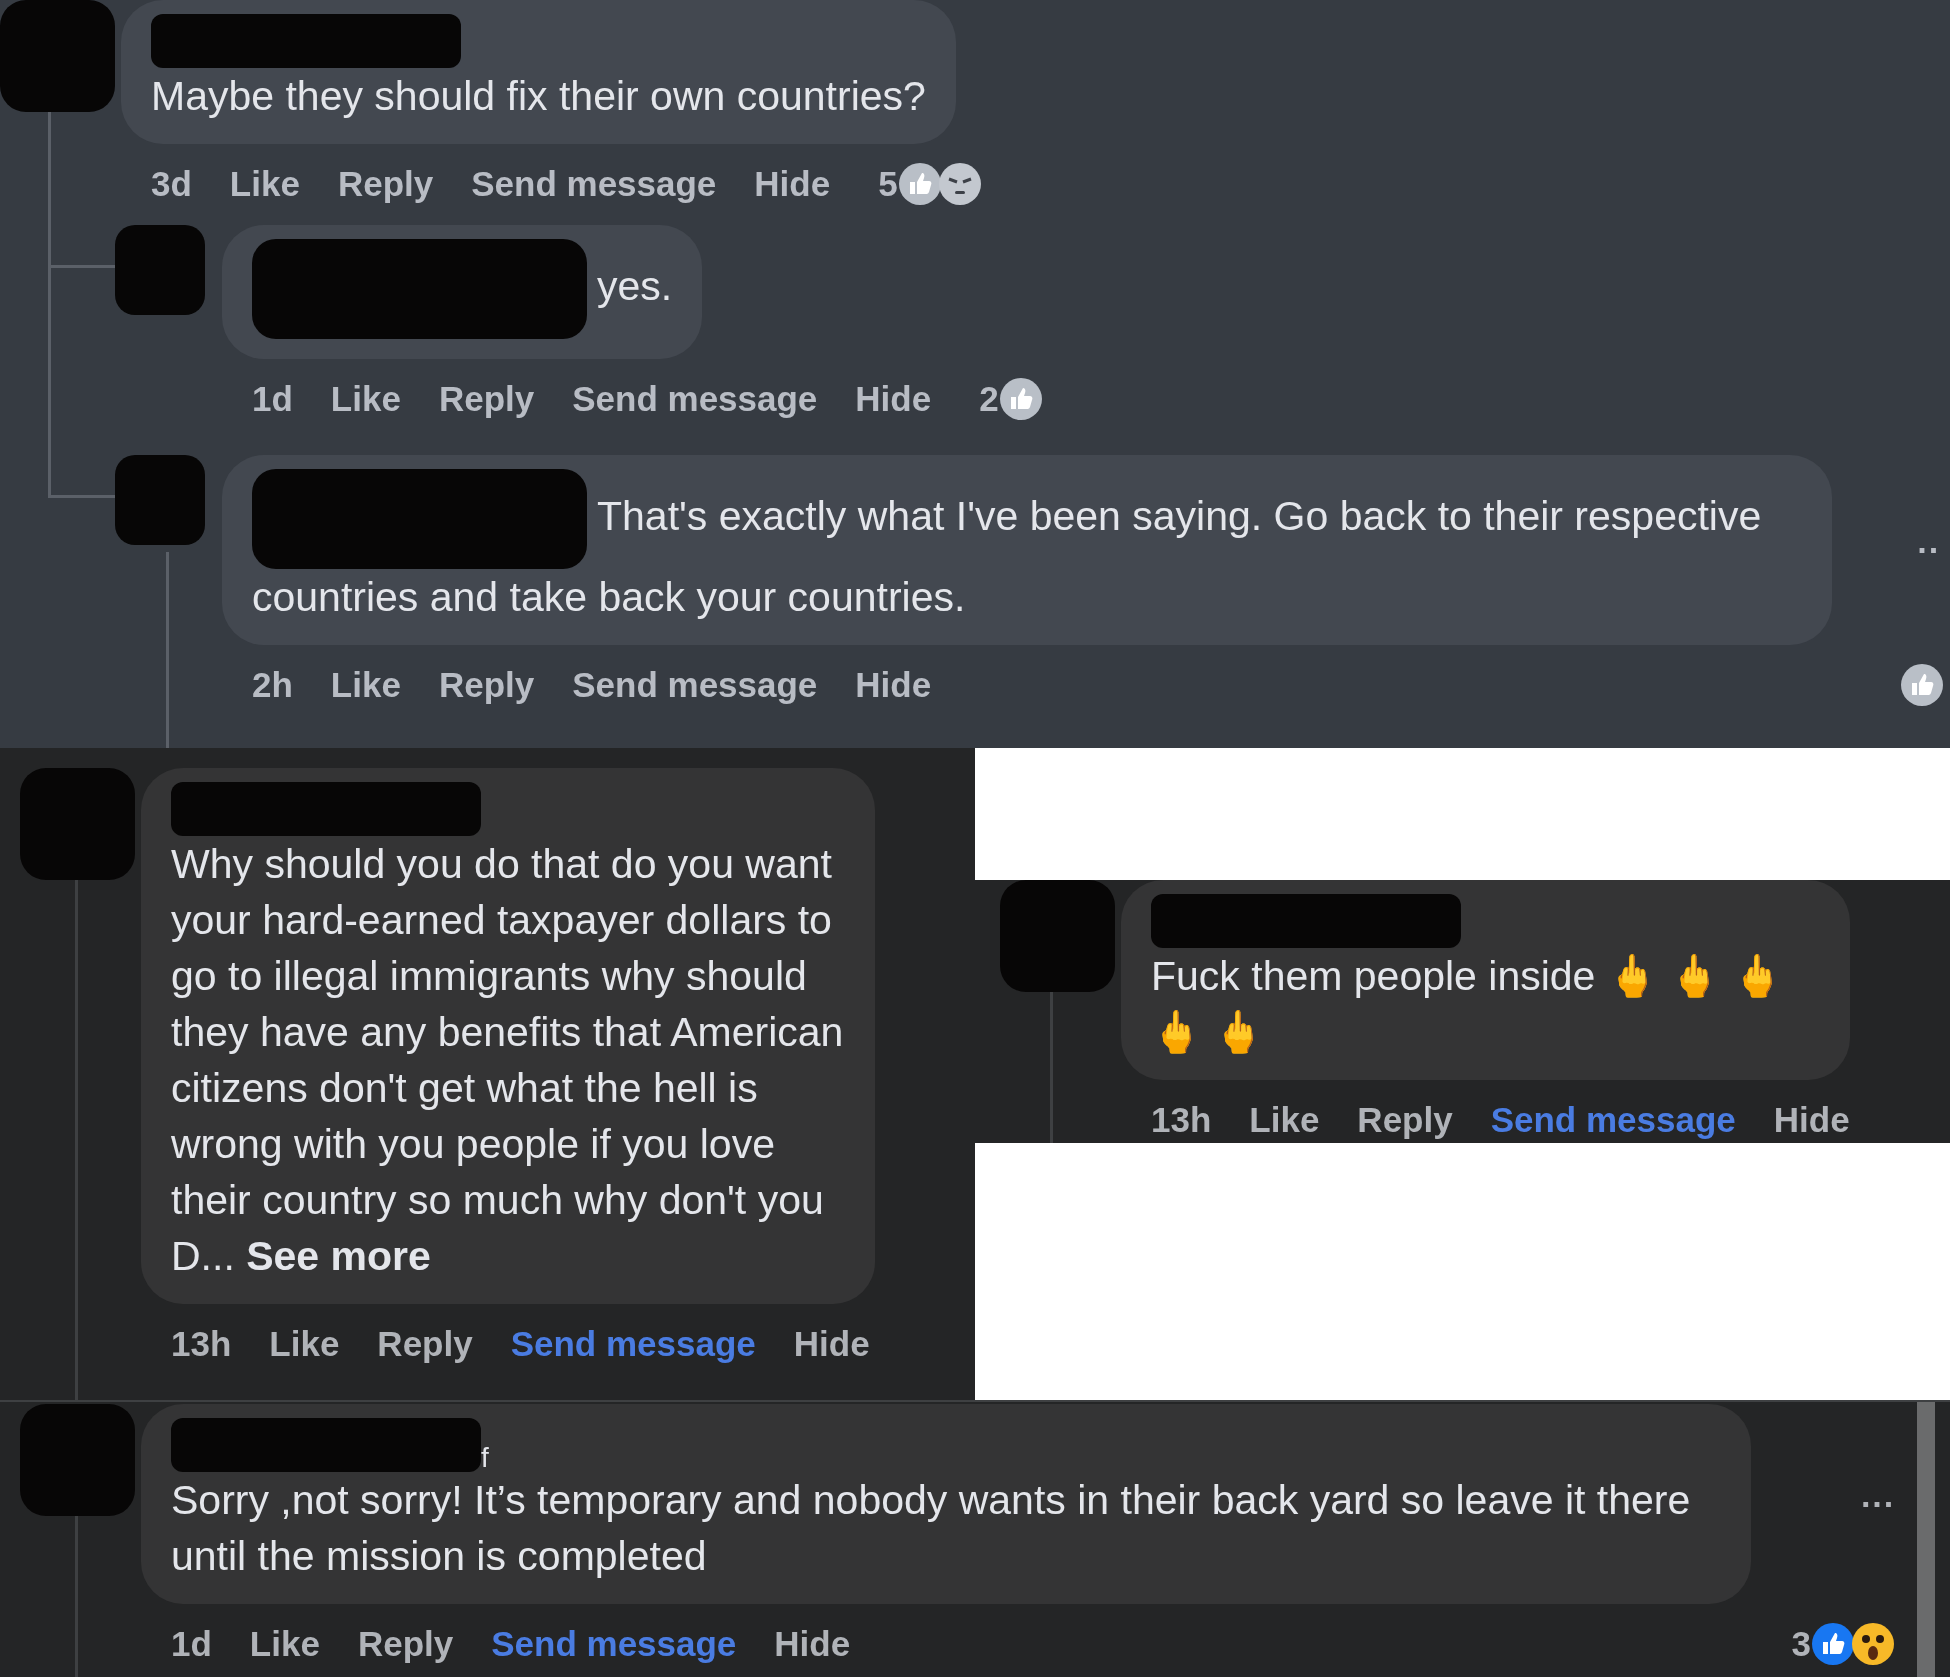 This screenshot has height=1677, width=1950. What do you see at coordinates (1926, 1539) in the screenshot?
I see `scrollbar` at bounding box center [1926, 1539].